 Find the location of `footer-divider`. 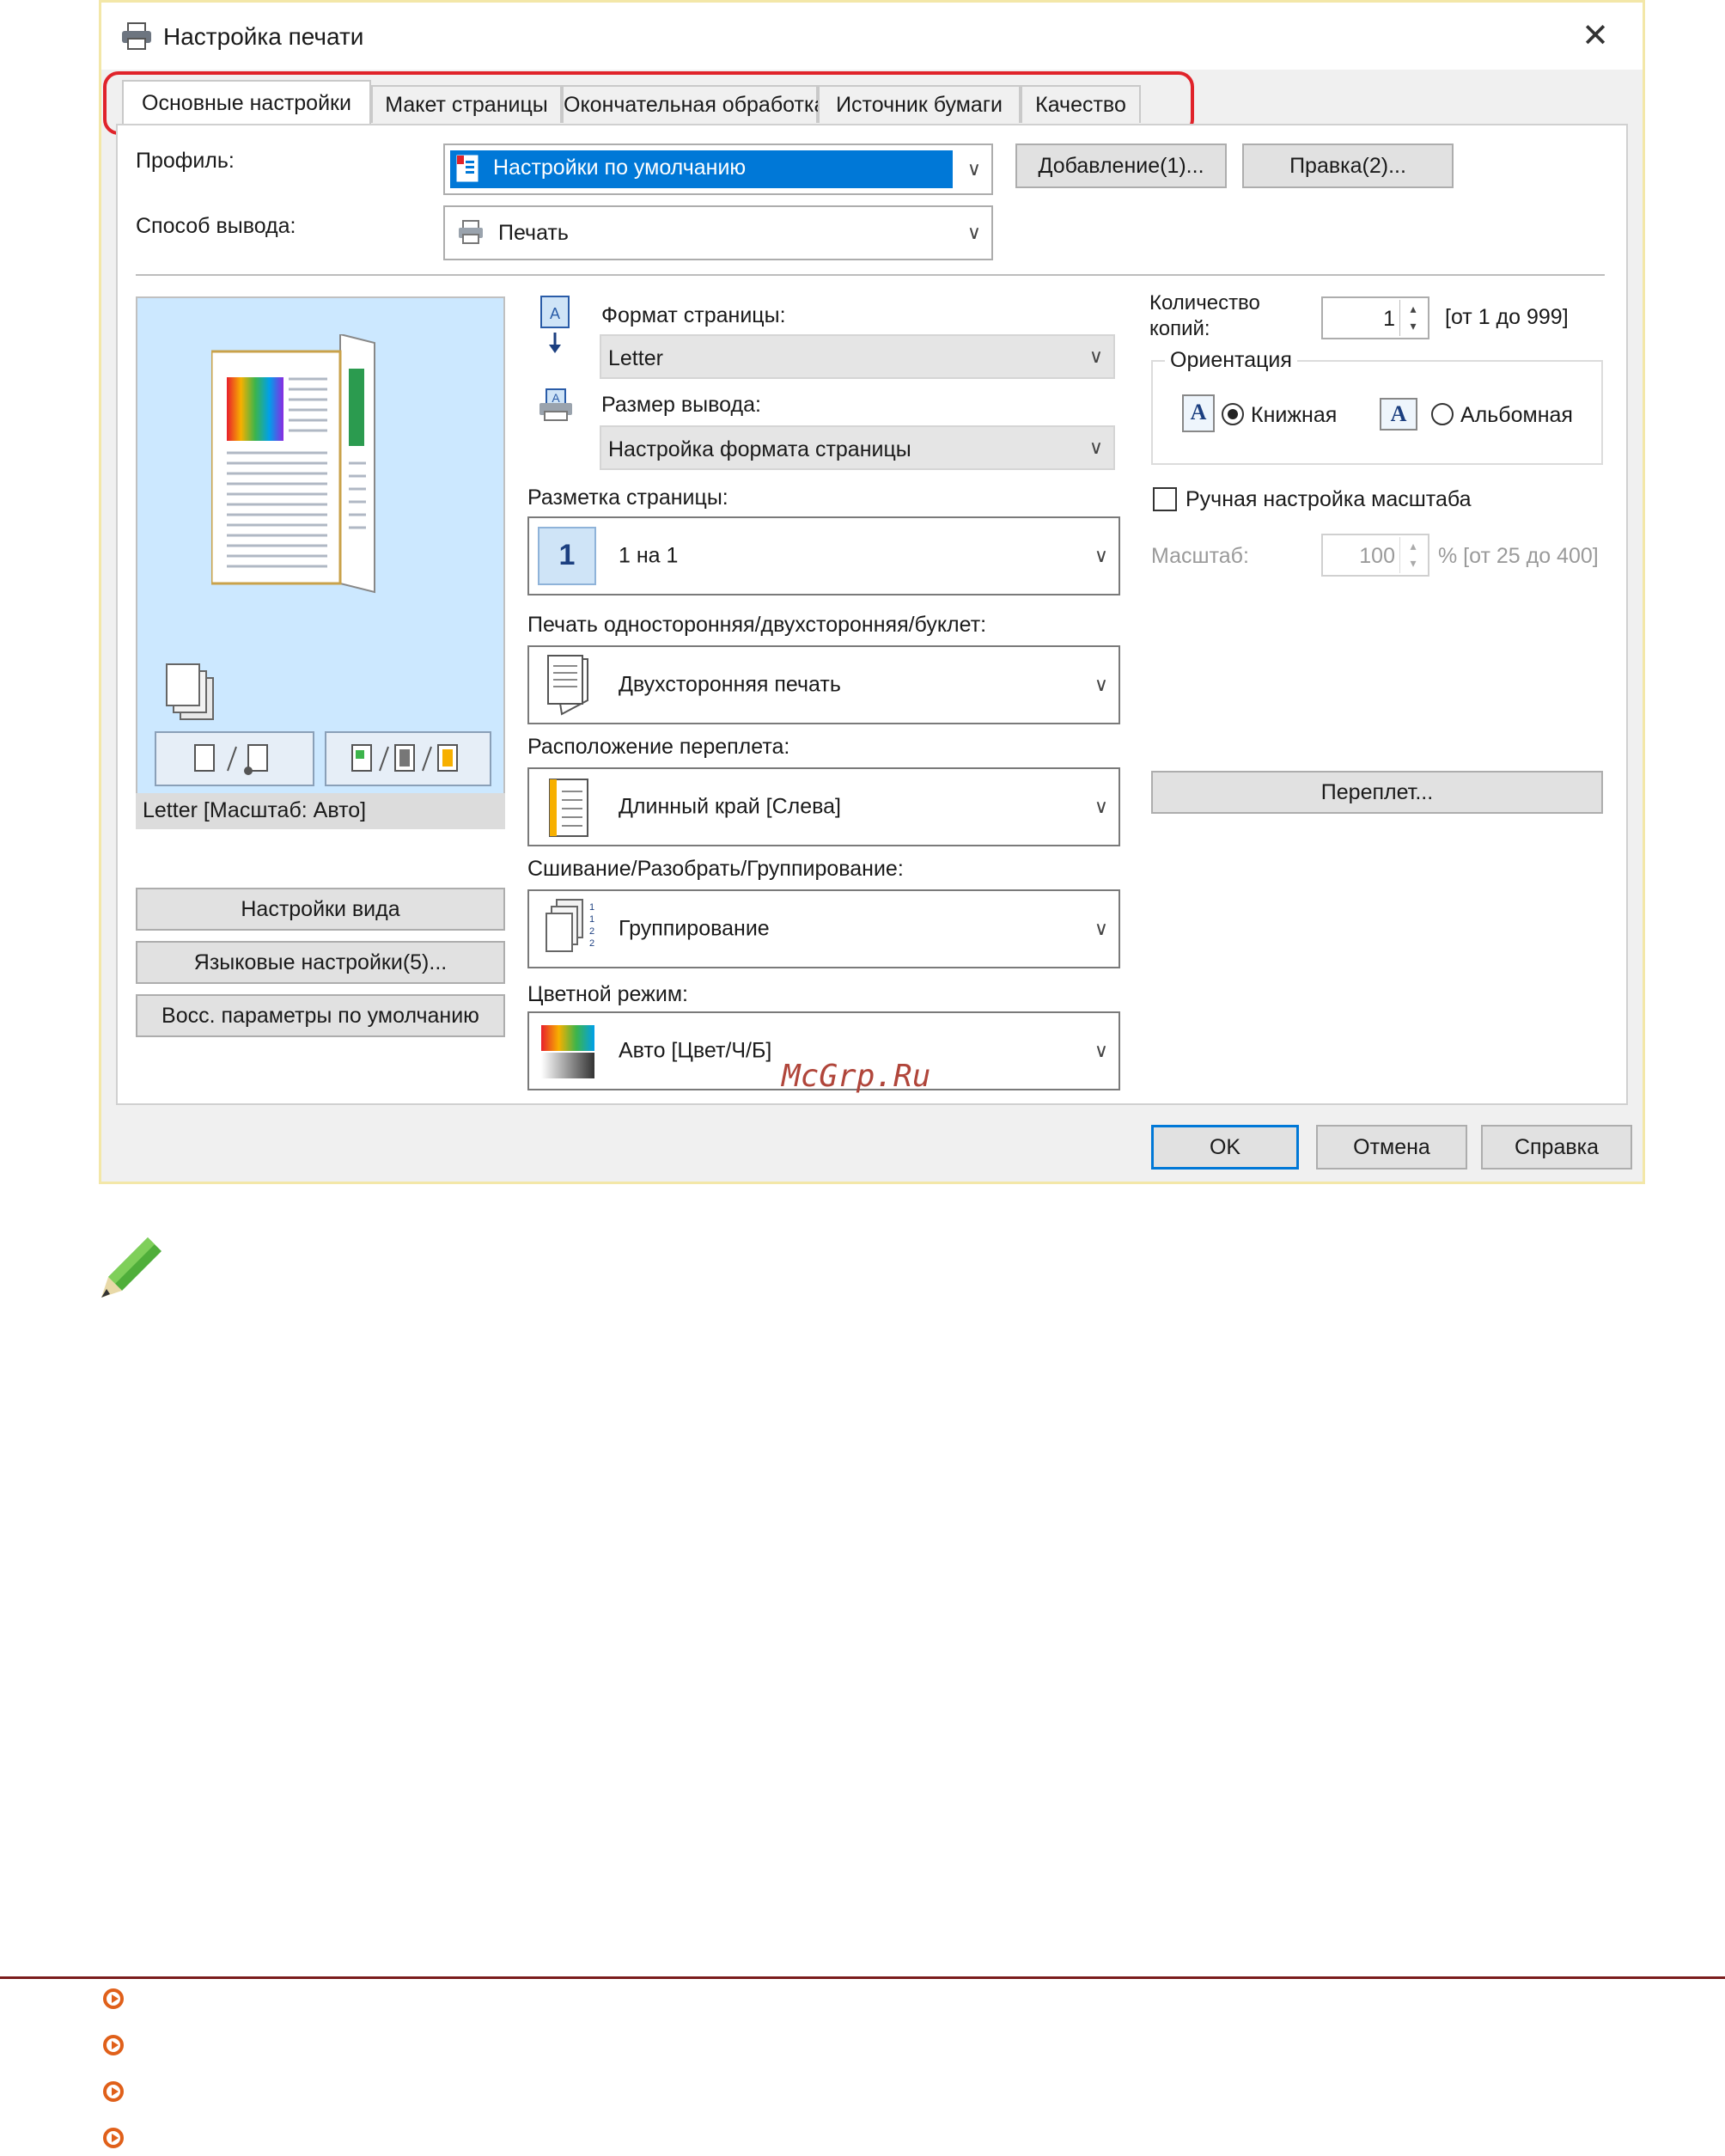

footer-divider is located at coordinates (862, 1977).